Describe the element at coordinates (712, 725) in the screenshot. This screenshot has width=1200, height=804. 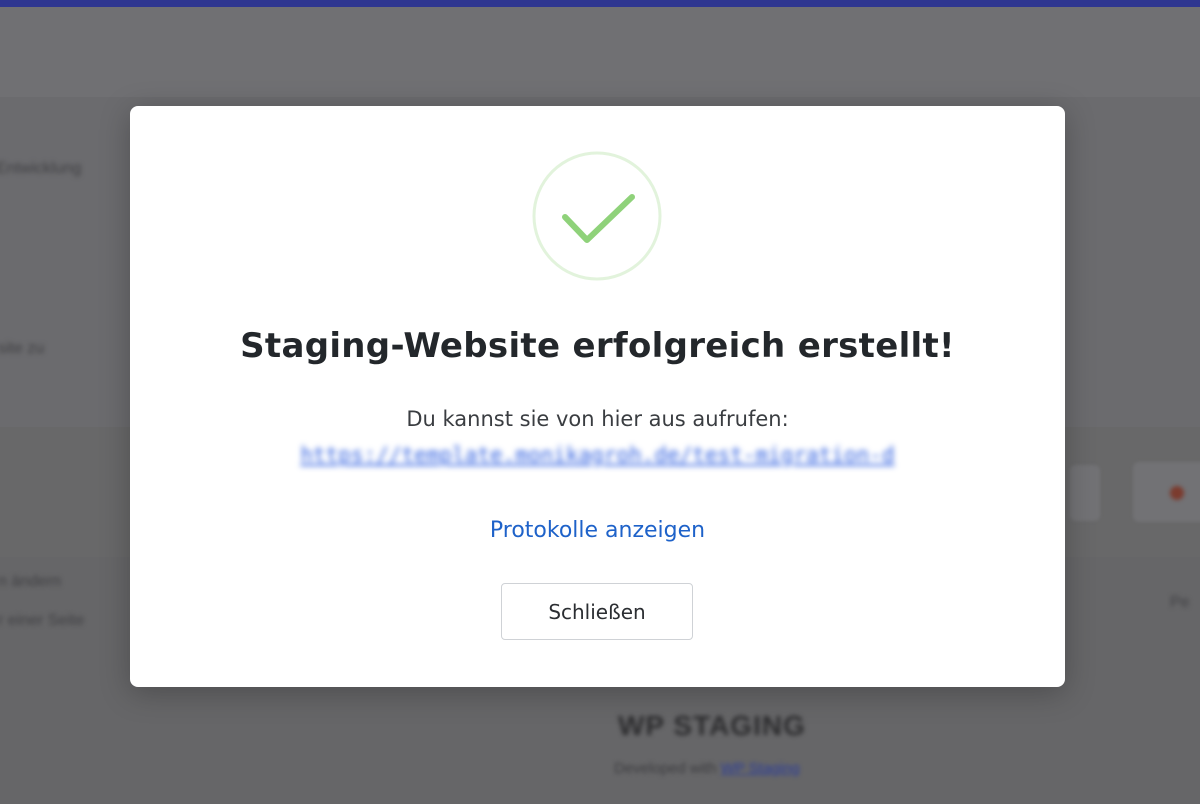
I see `wpstaging-logo: WP STAGING` at that location.